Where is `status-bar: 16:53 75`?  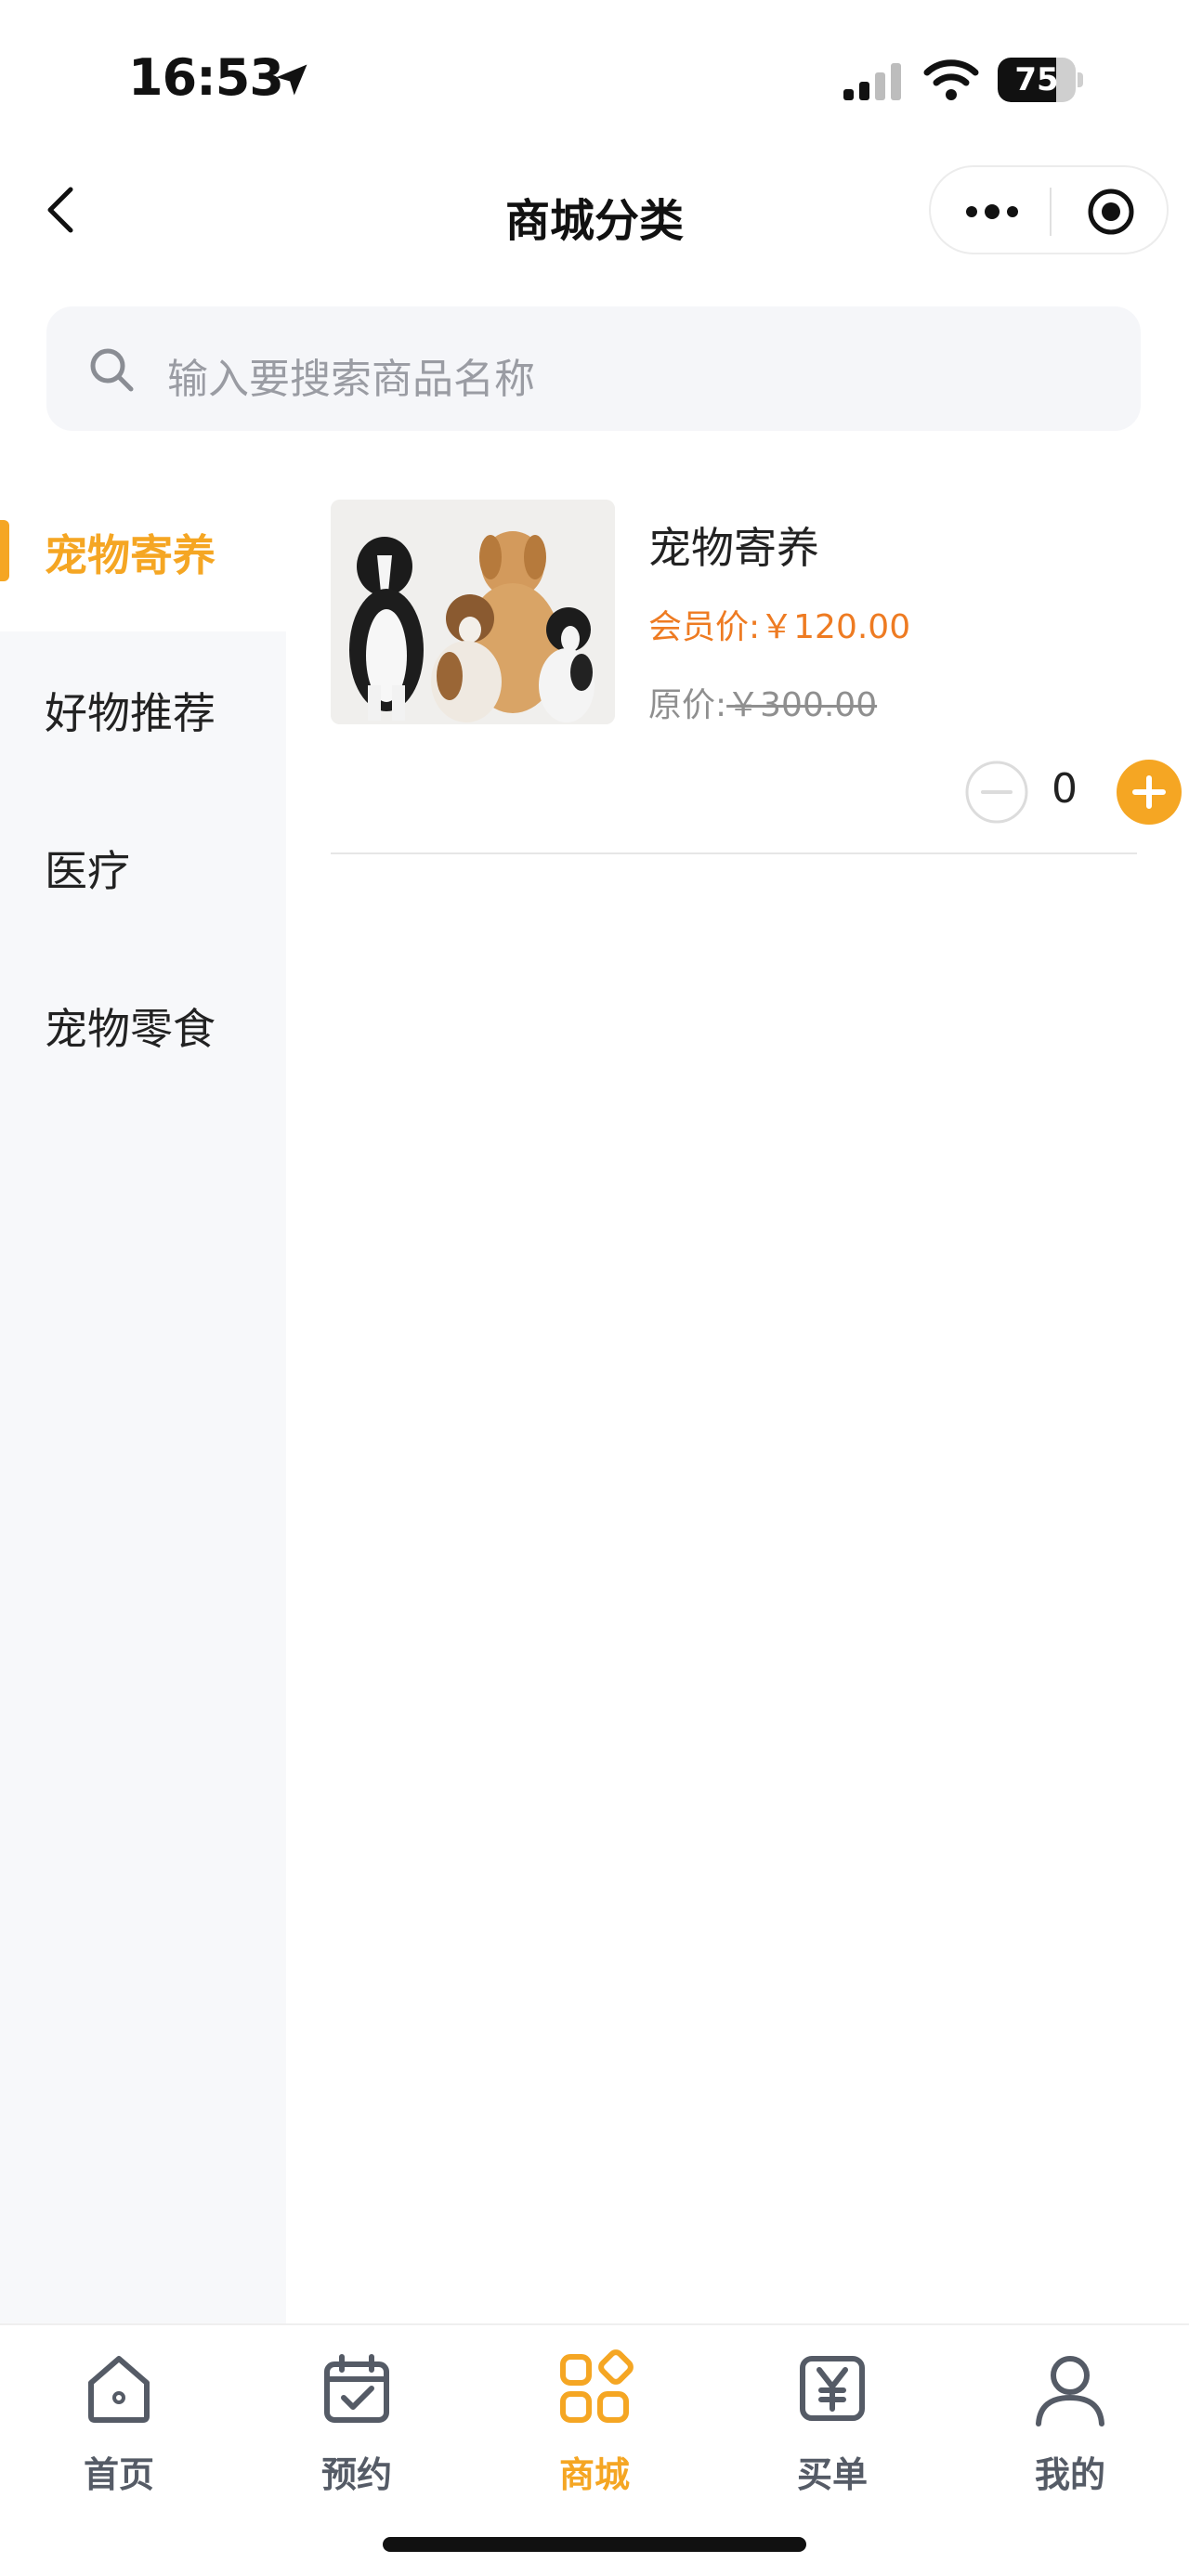
status-bar: 16:53 75 is located at coordinates (594, 79).